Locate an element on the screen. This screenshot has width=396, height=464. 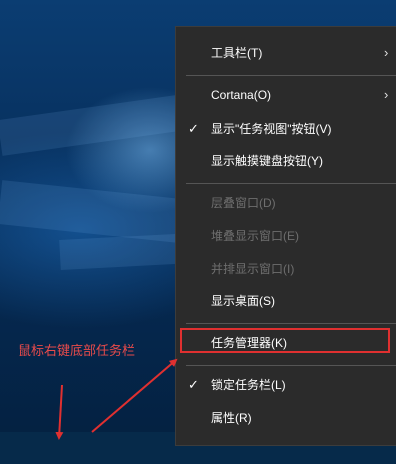
annotation-arrows is located at coordinates (116, 399).